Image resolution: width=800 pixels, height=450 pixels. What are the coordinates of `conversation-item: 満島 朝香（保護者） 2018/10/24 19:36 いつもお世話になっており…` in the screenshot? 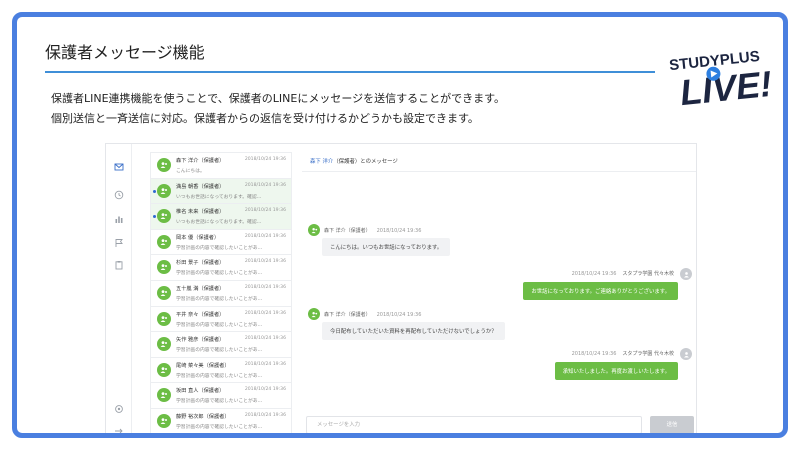 It's located at (221, 191).